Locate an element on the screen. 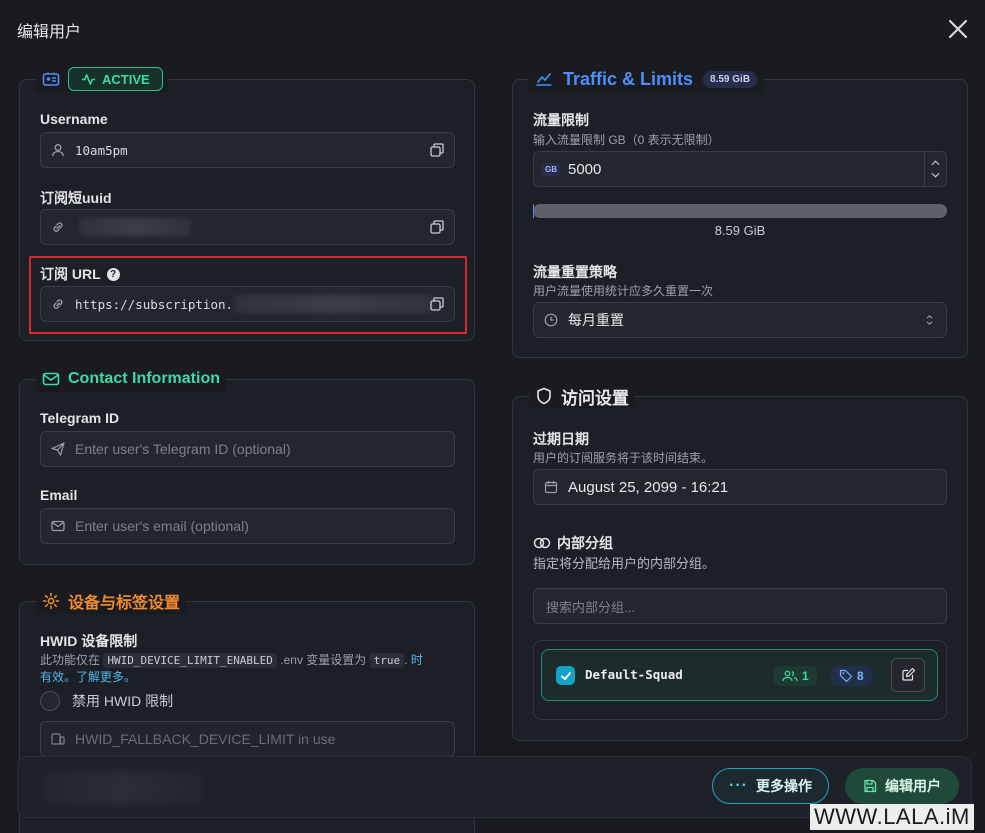 The width and height of the screenshot is (985, 833). user-card-legend: ACTIVE is located at coordinates (102, 79).